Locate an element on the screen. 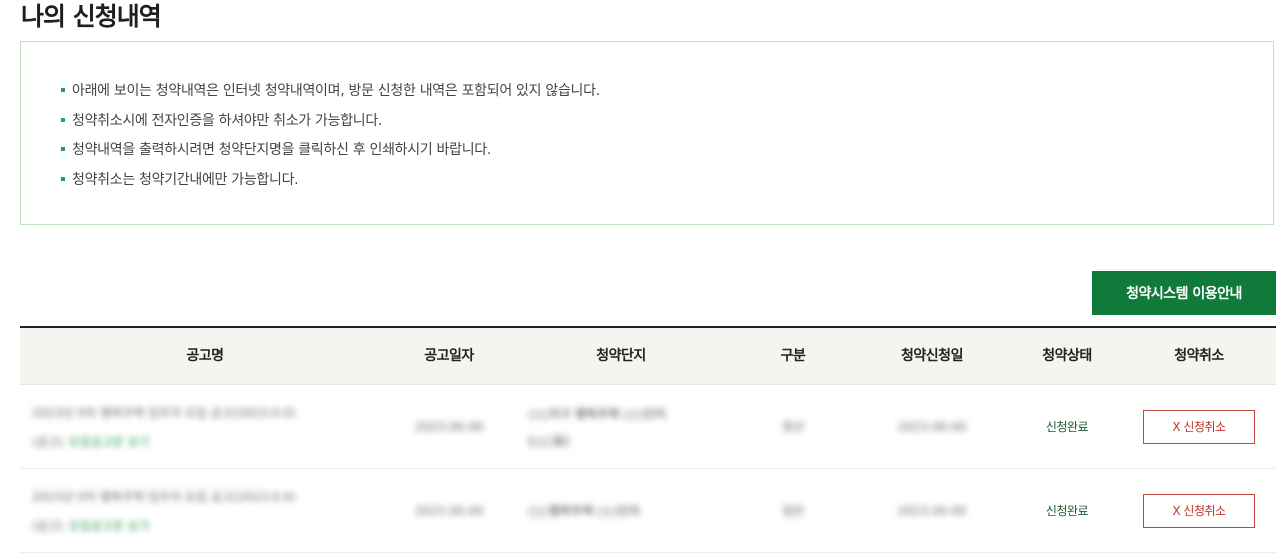 This screenshot has height=554, width=1280. header-apply-date: 청약신청일 is located at coordinates (932, 356).